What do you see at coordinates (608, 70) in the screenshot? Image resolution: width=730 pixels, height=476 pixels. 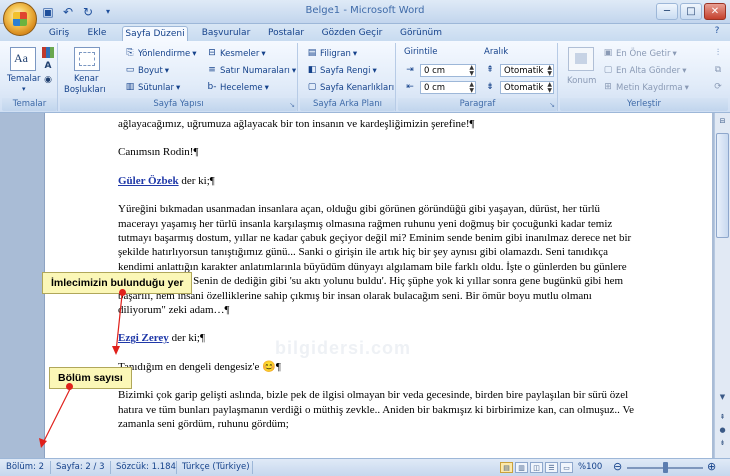 I see `send-to-back-icon: ▢` at bounding box center [608, 70].